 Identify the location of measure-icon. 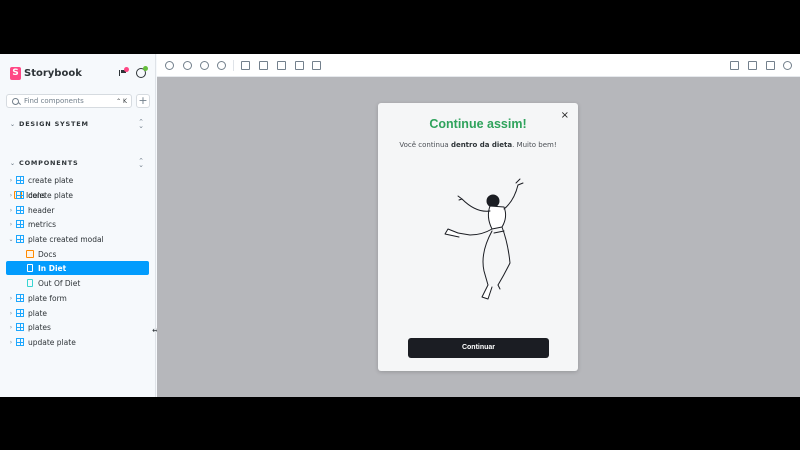
(299, 65).